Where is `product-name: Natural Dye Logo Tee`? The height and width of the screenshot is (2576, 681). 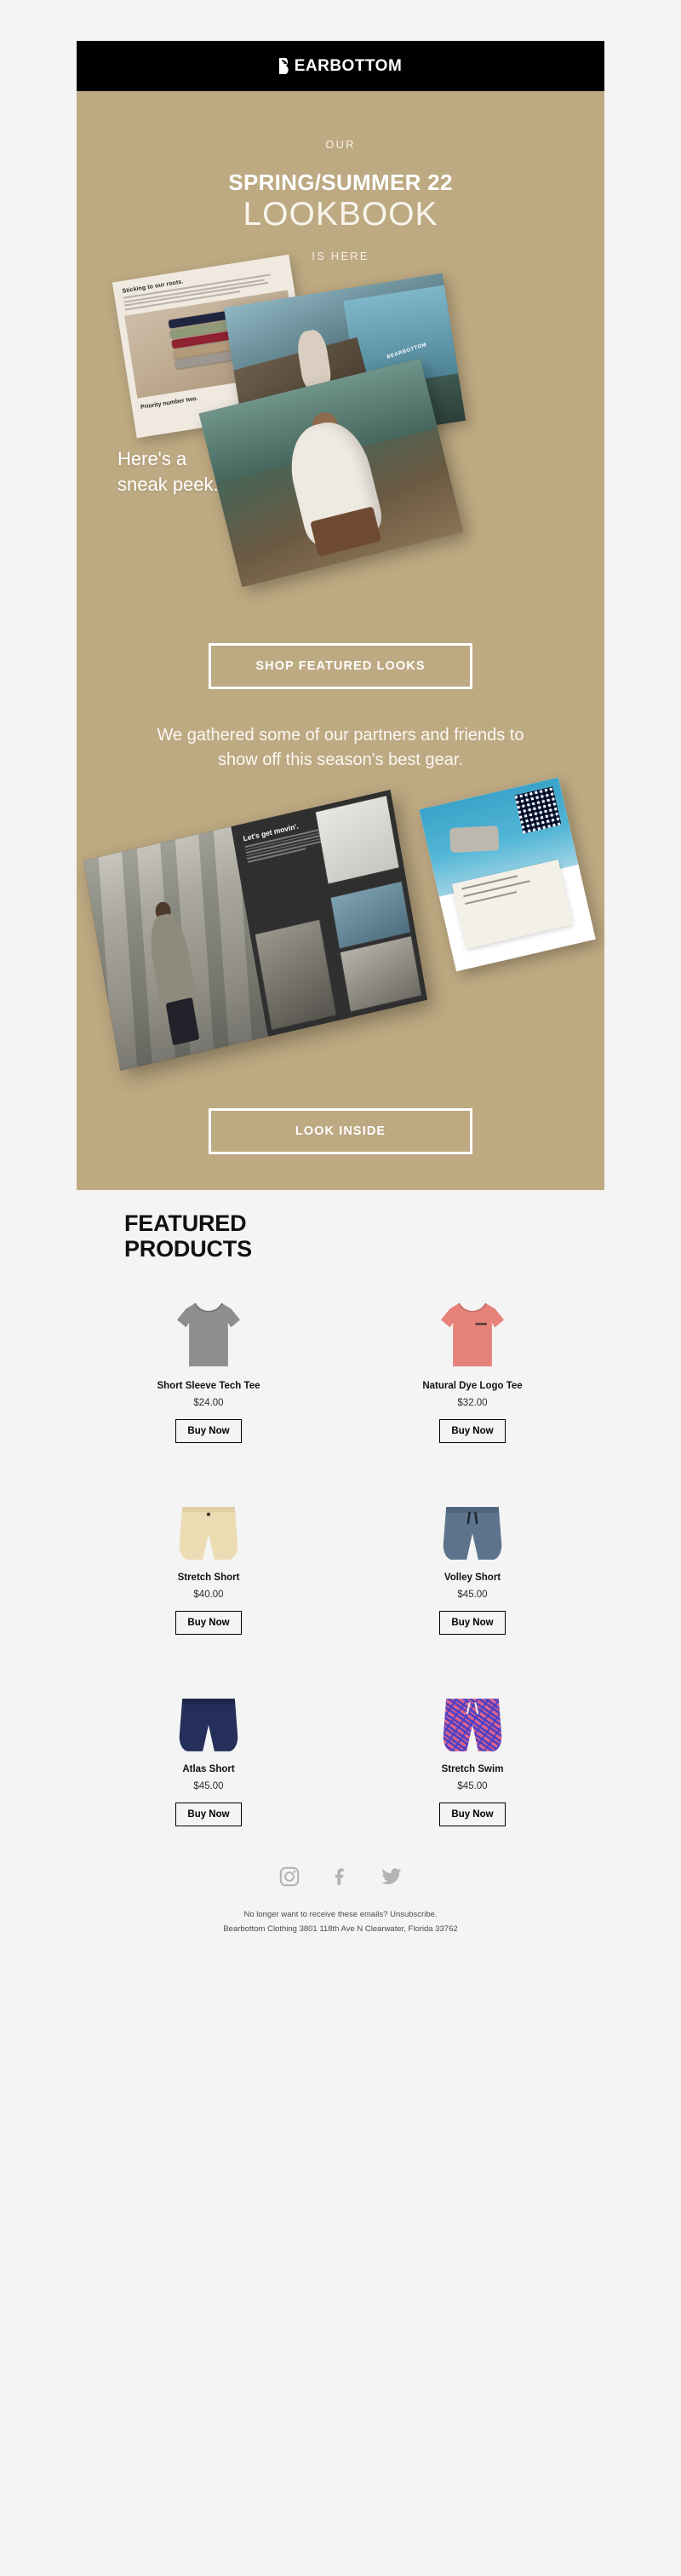 product-name: Natural Dye Logo Tee is located at coordinates (472, 1386).